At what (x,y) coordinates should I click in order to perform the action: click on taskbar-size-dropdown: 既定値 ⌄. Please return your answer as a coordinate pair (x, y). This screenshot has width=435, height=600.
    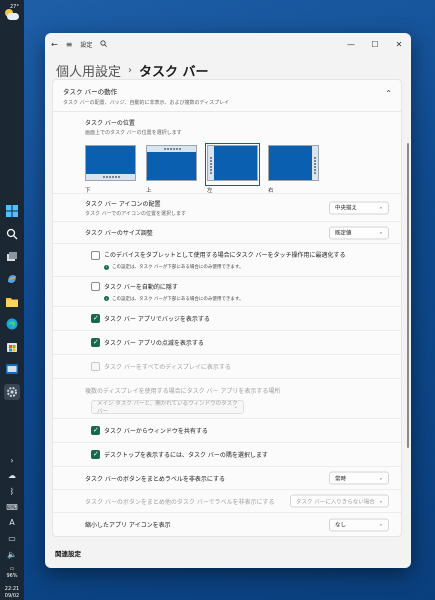
    Looking at the image, I should click on (359, 232).